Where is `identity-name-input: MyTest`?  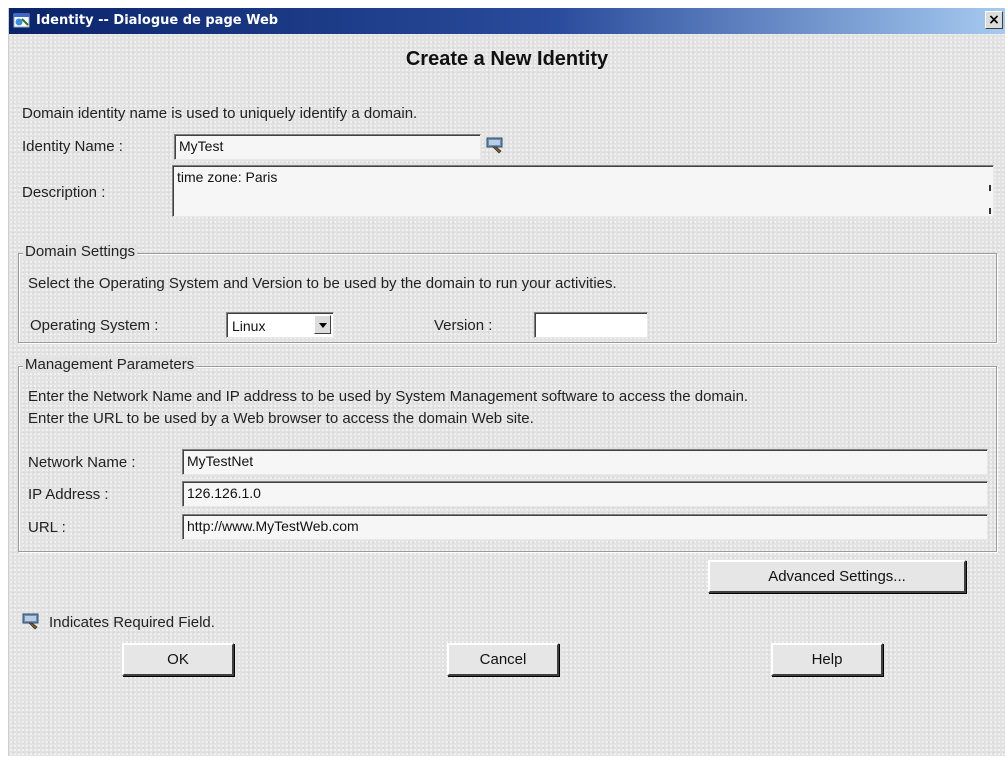
identity-name-input: MyTest is located at coordinates (327, 147).